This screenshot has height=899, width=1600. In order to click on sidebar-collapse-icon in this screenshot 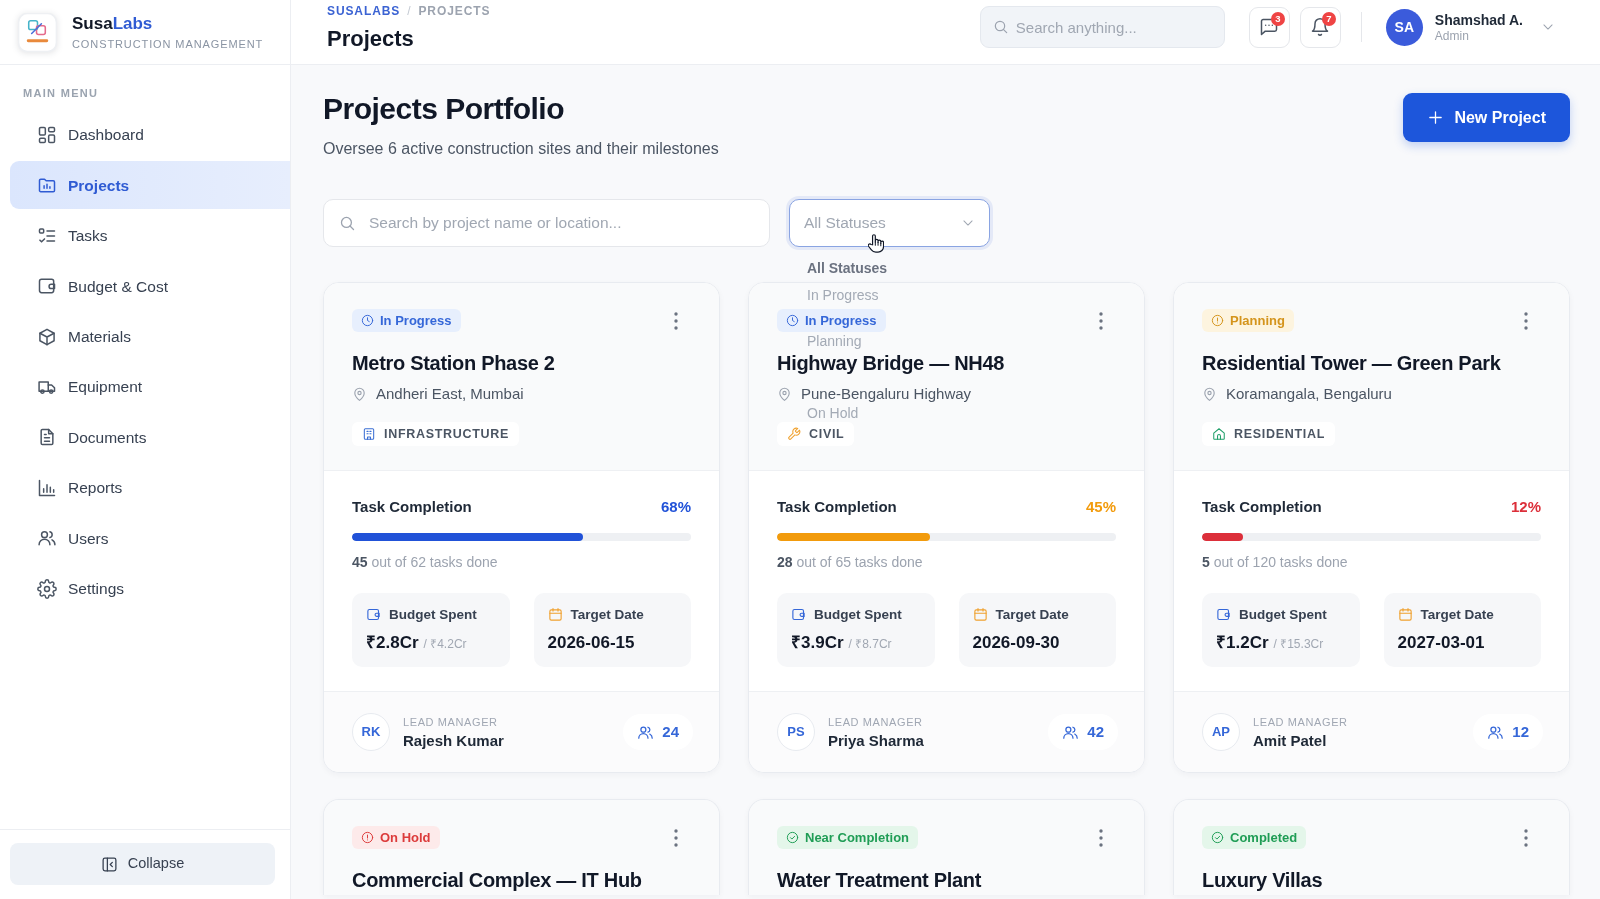, I will do `click(109, 864)`.